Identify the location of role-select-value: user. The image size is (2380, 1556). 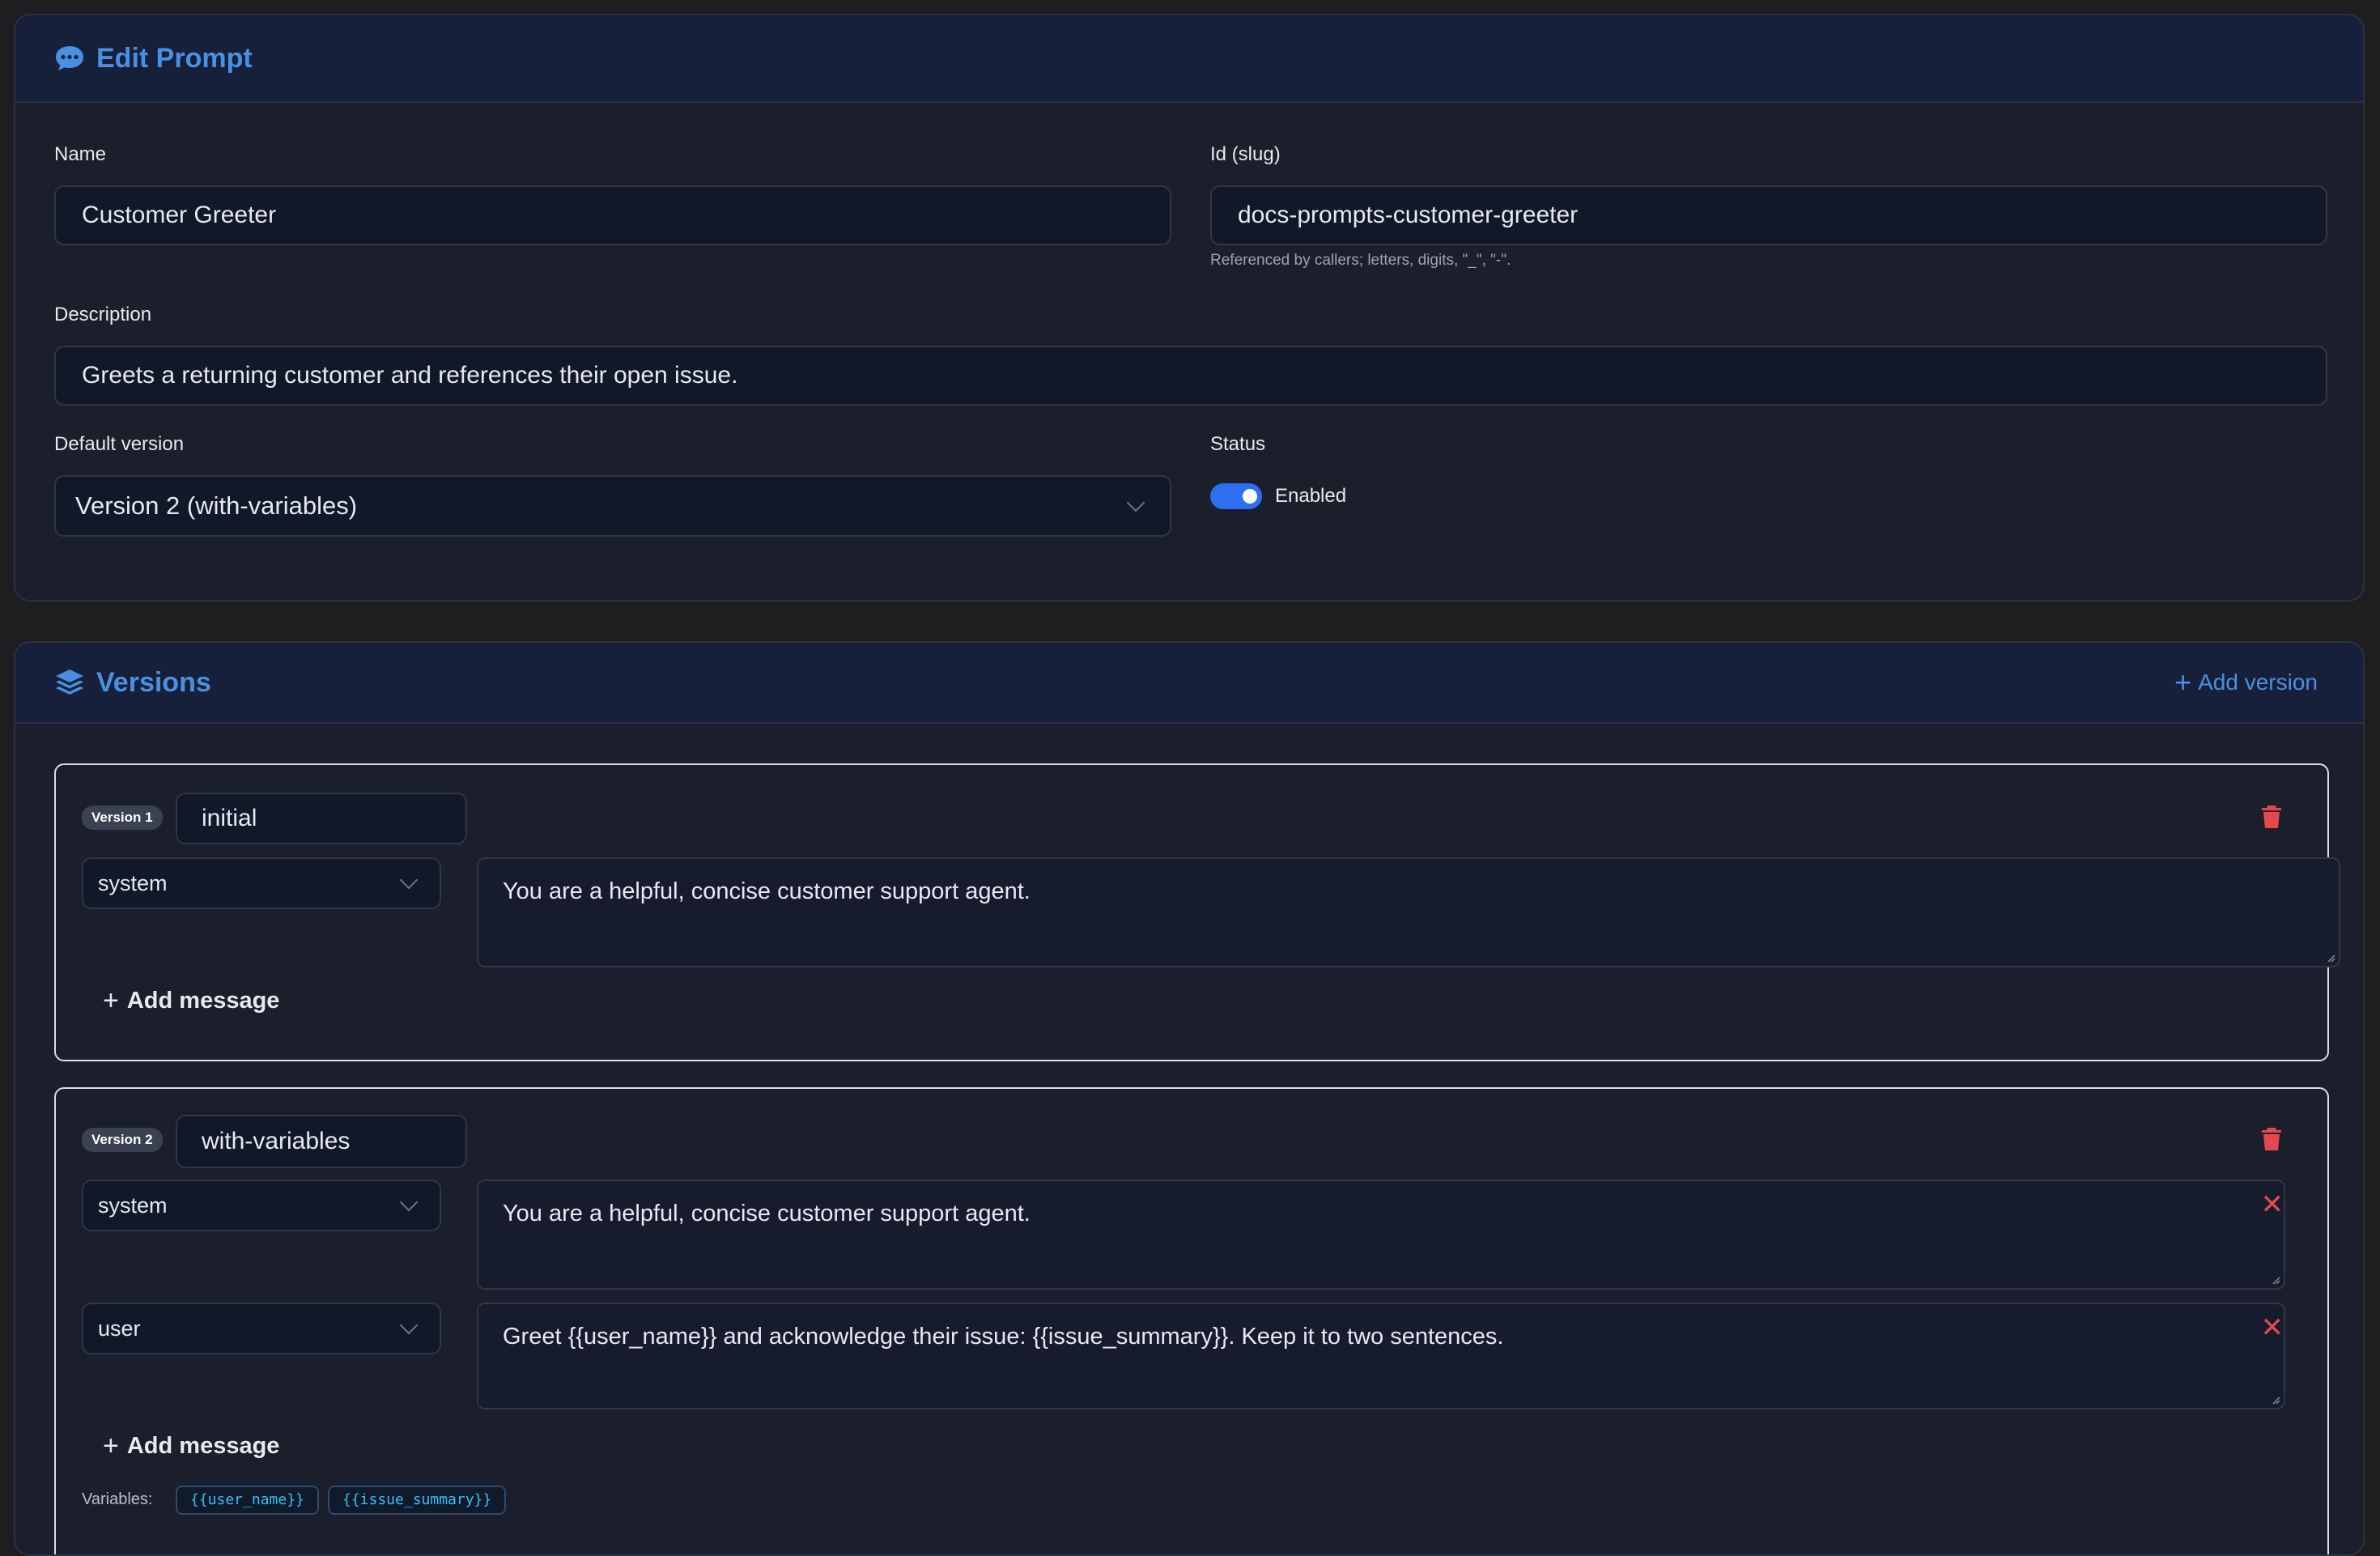
(119, 1328).